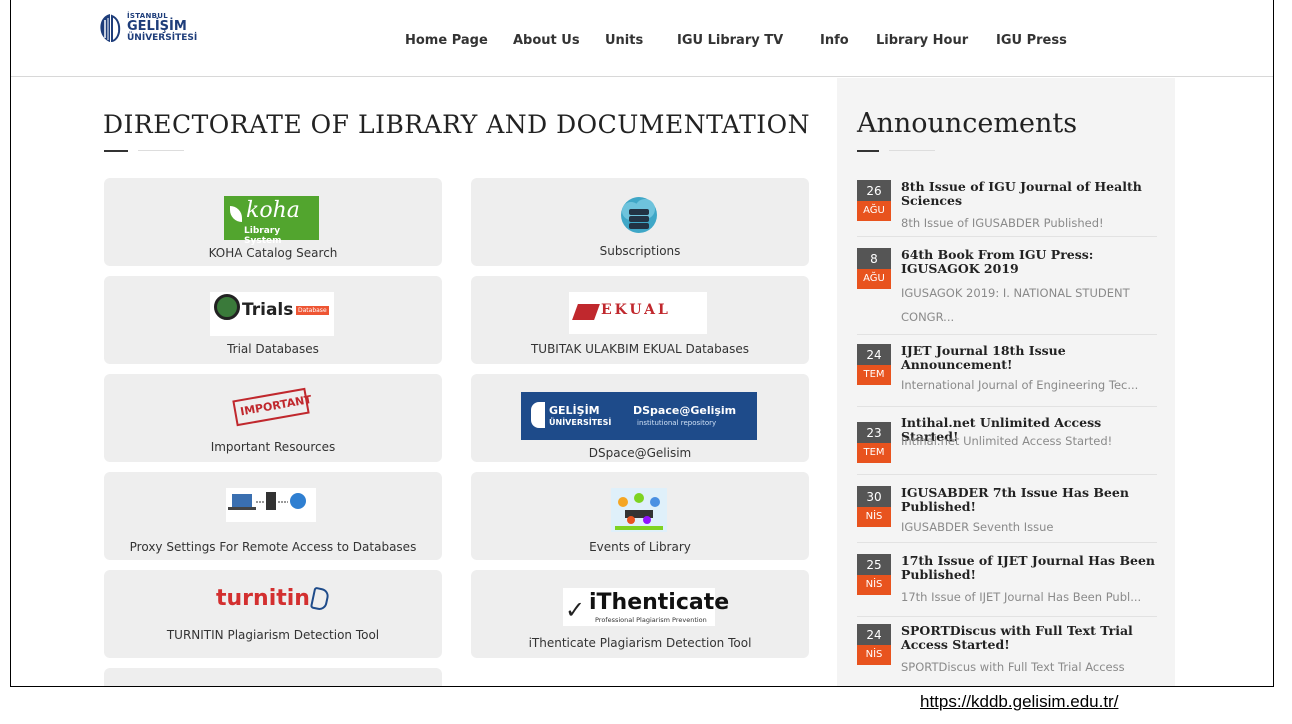 The width and height of the screenshot is (1292, 724). I want to click on card-label: TUBITAK ULAKBIM EKUAL Databases, so click(640, 349).